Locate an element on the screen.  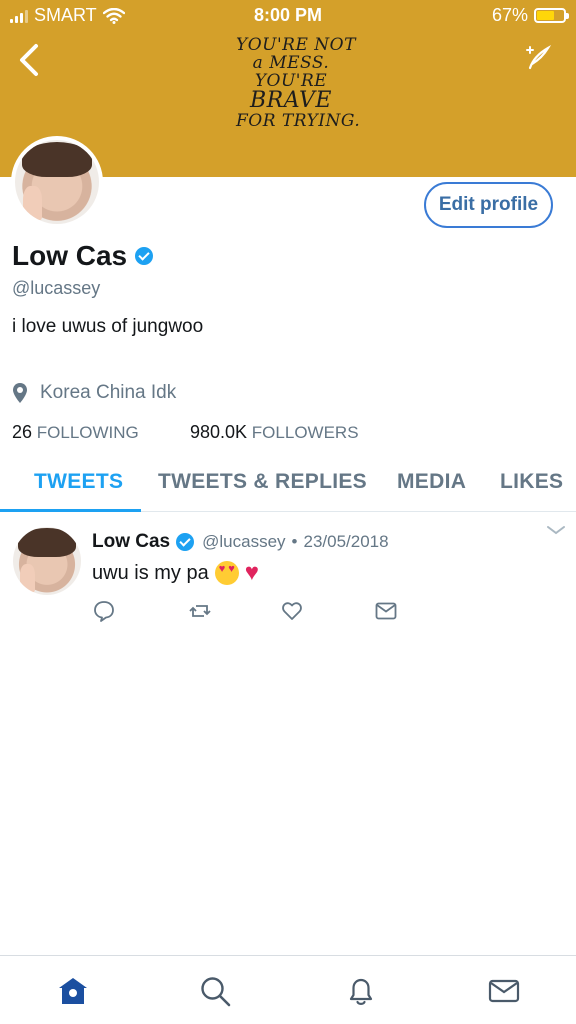
profile-handle: @lucassey is located at coordinates (56, 288).